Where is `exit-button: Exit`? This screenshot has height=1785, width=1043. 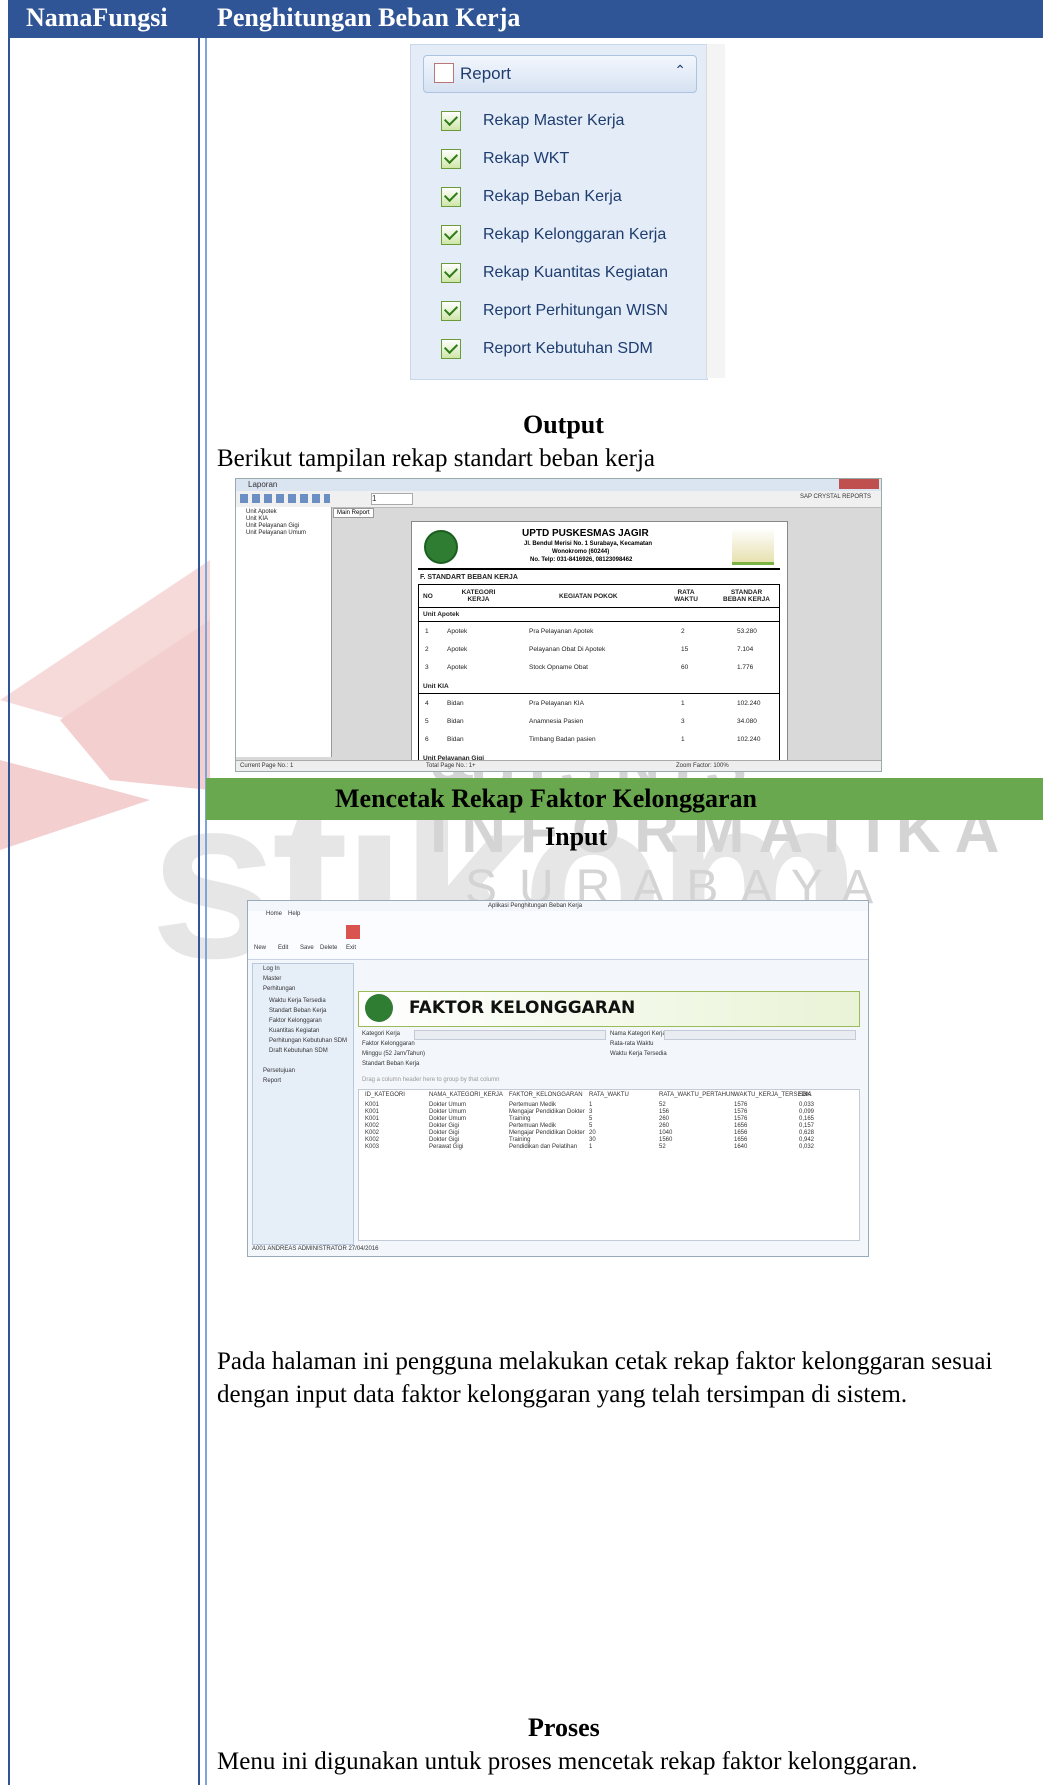
exit-button: Exit is located at coordinates (351, 948).